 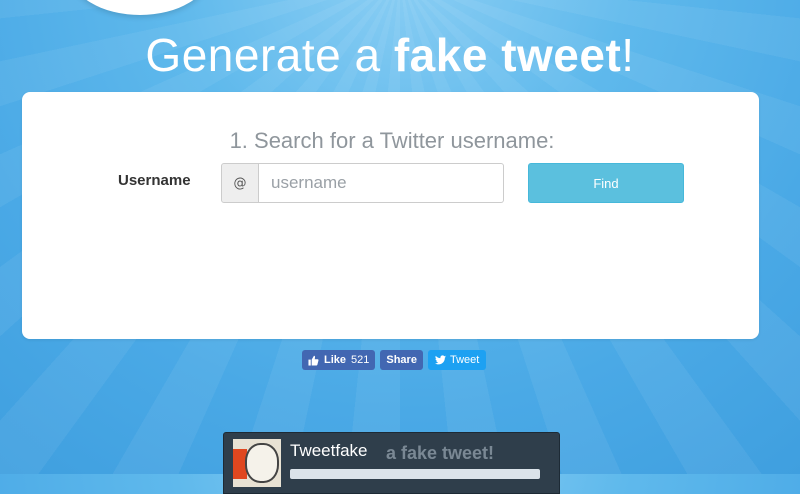 What do you see at coordinates (415, 474) in the screenshot?
I see `preview-bar` at bounding box center [415, 474].